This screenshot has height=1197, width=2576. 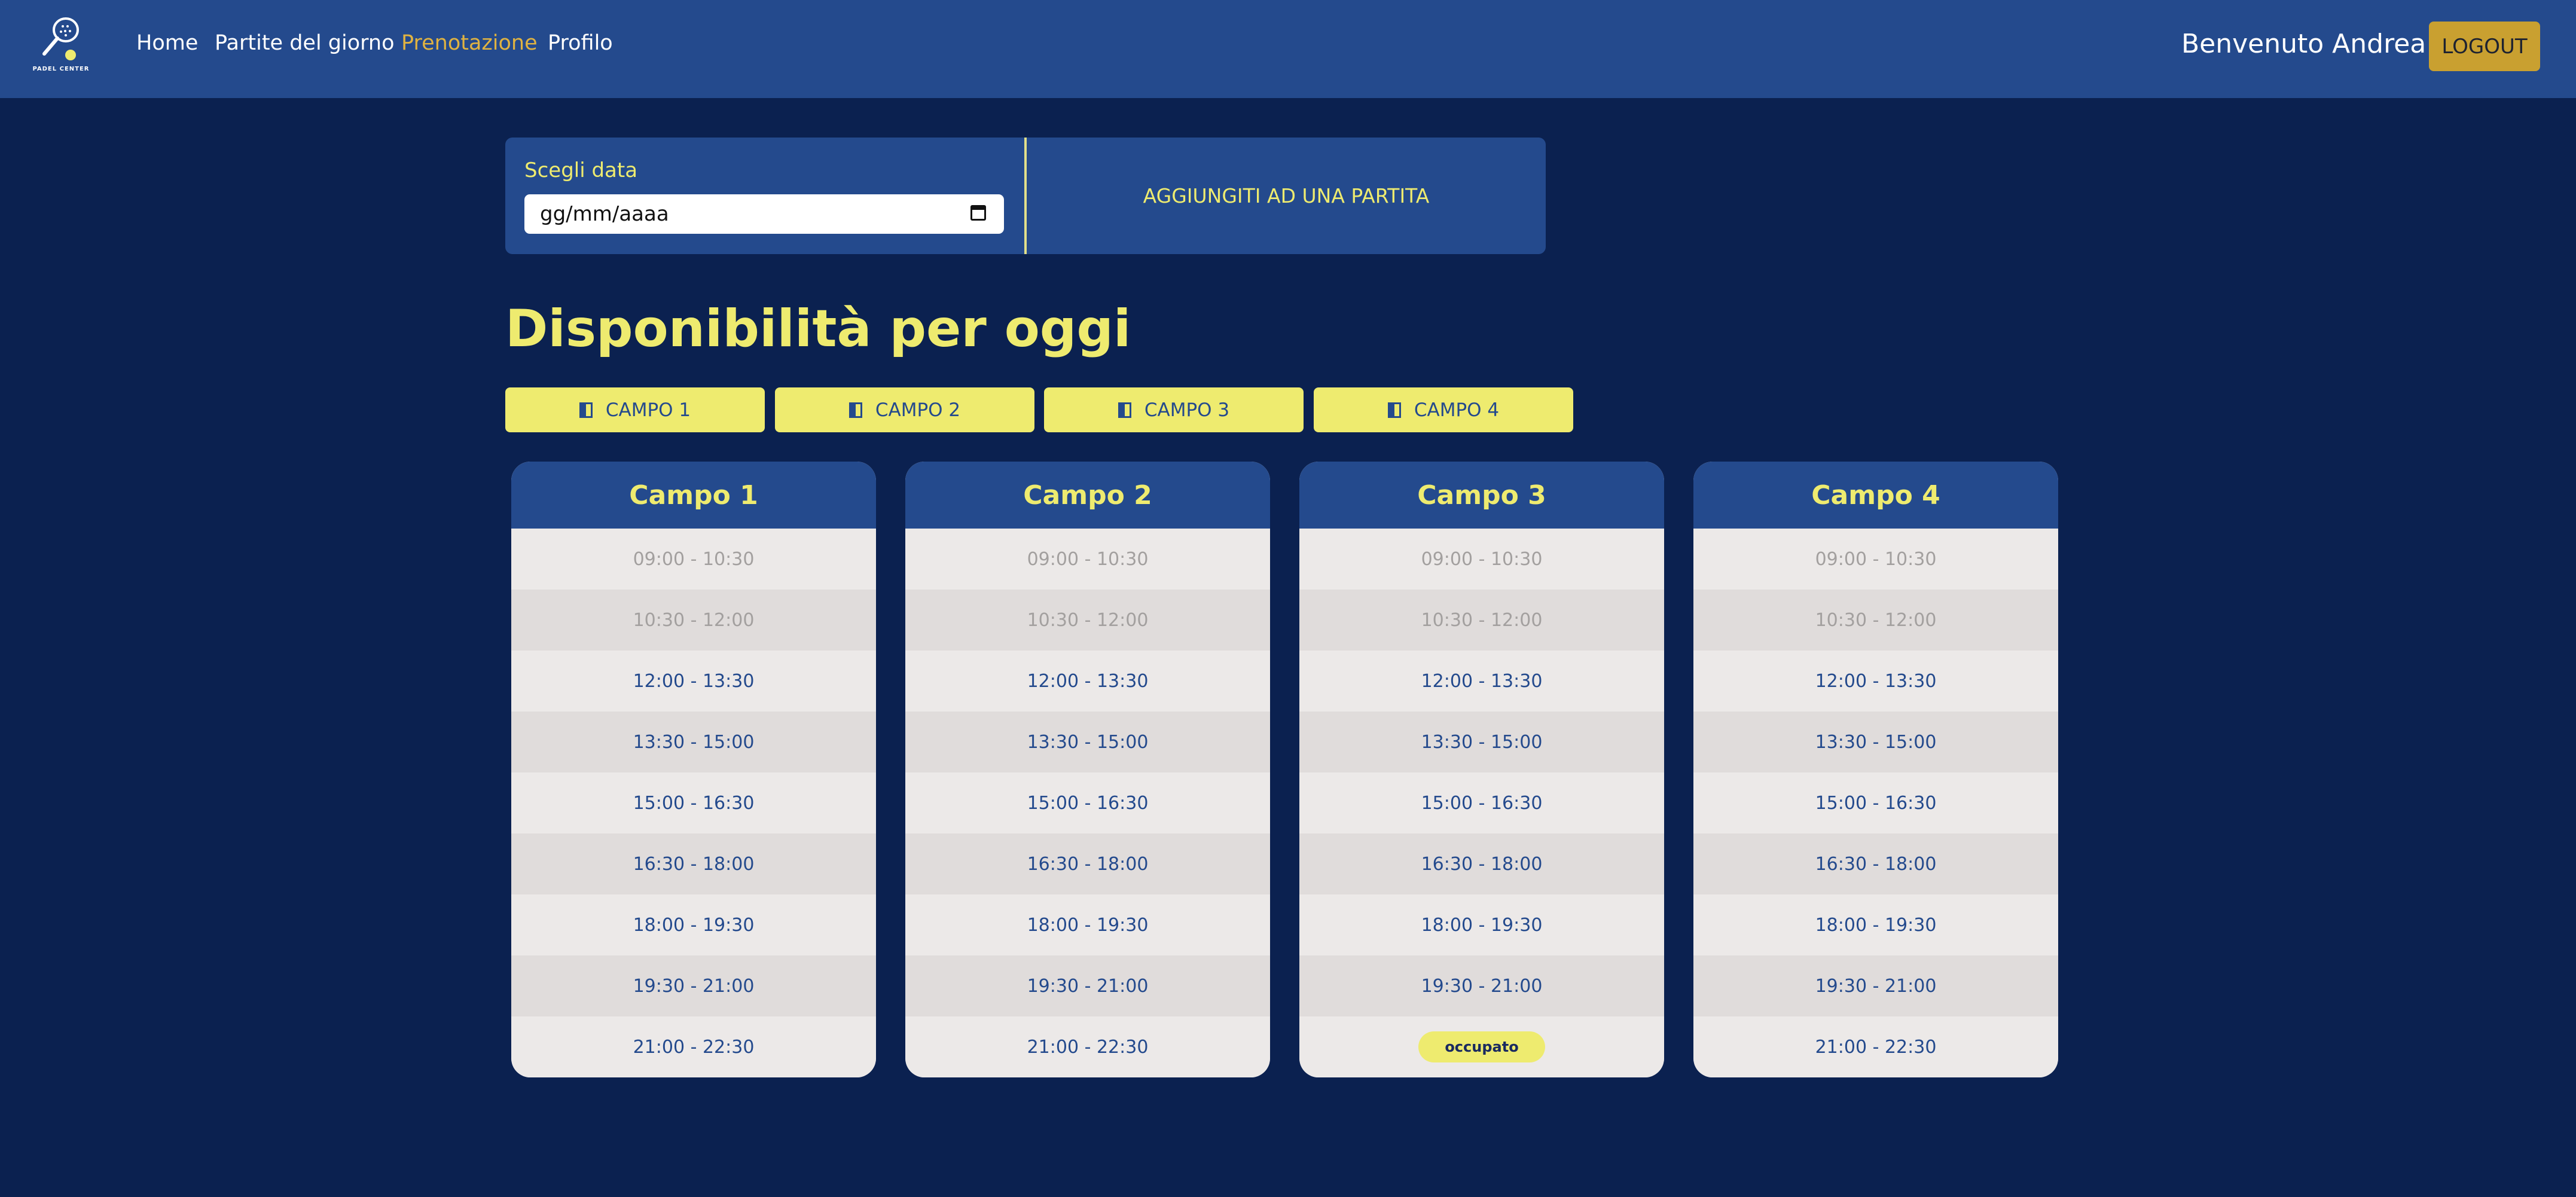 I want to click on filter-campo-4-button: CAMPO 4, so click(x=1443, y=410).